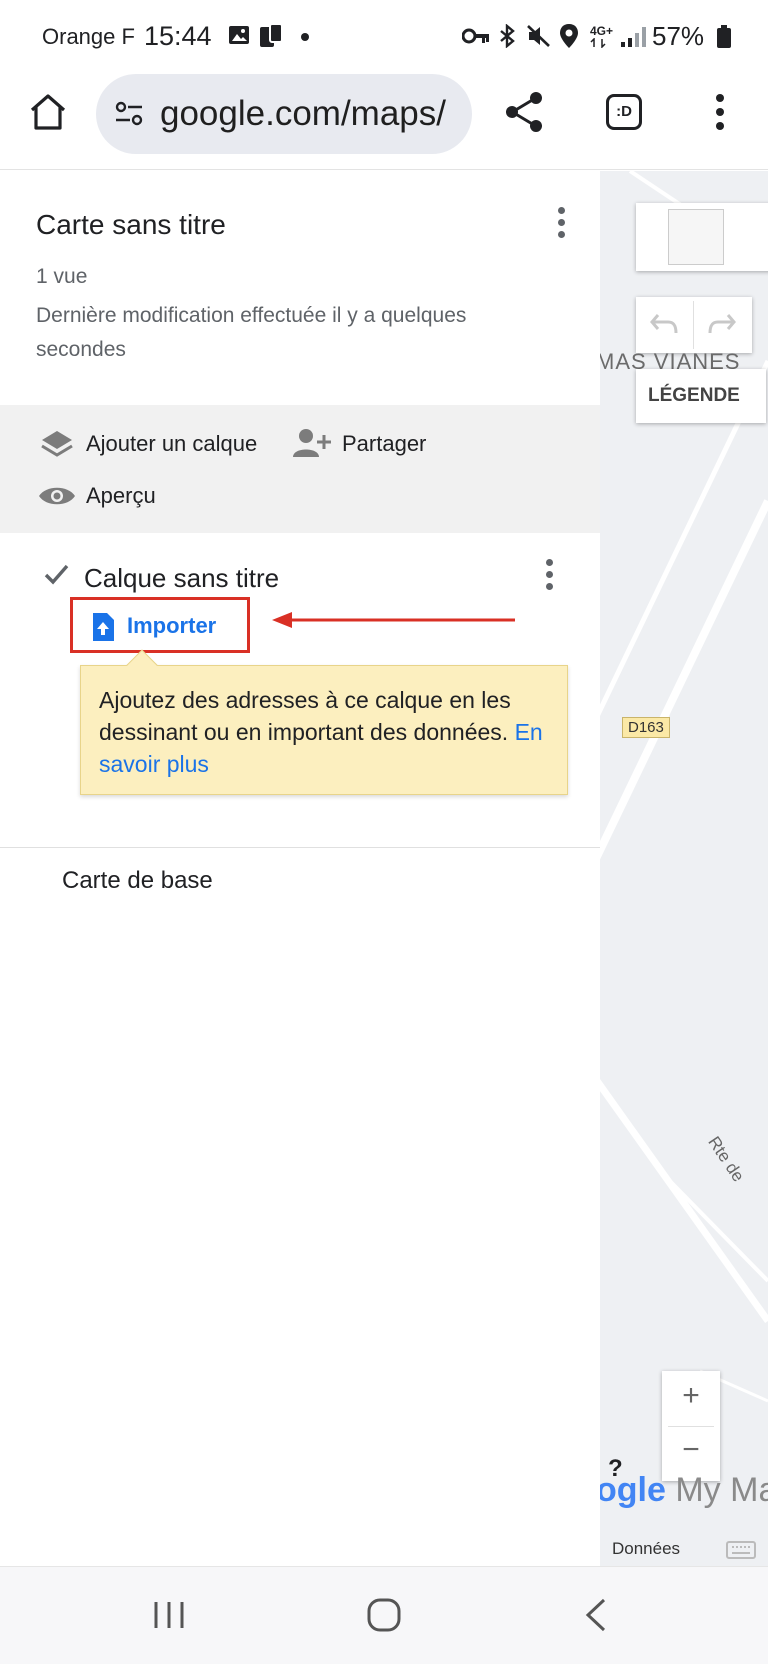  I want to click on share-icon, so click(524, 112).